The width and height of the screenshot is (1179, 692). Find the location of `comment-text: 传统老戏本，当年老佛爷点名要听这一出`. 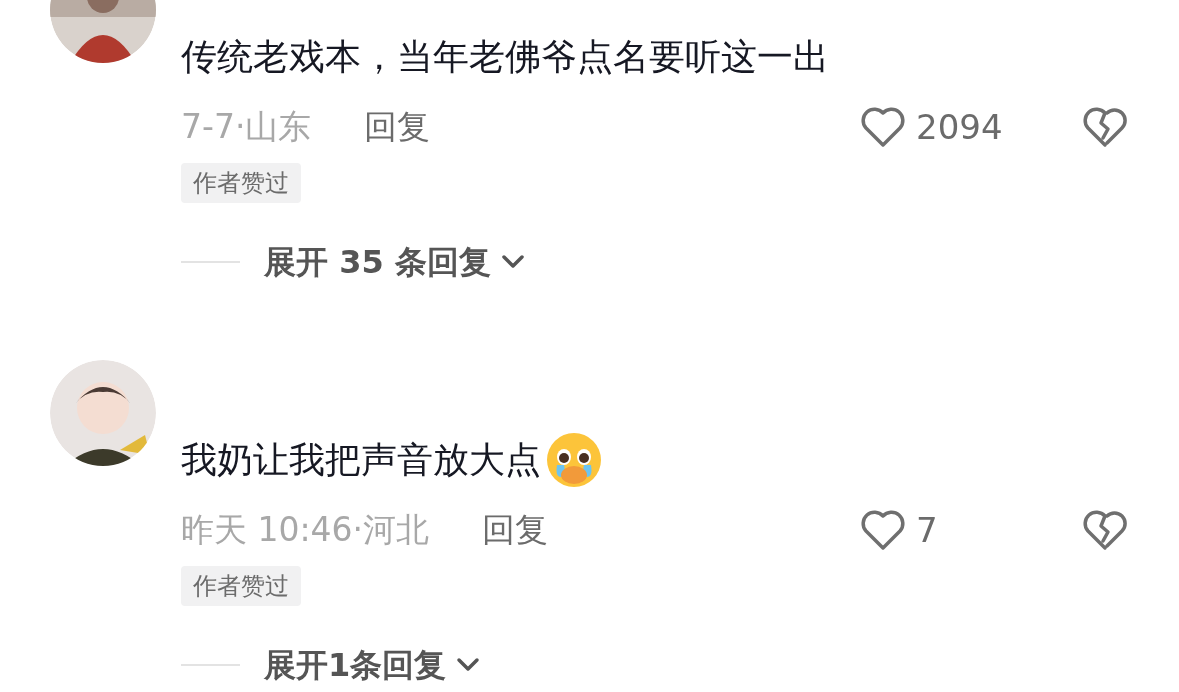

comment-text: 传统老戏本，当年老佛爷点名要听这一出 is located at coordinates (505, 57).